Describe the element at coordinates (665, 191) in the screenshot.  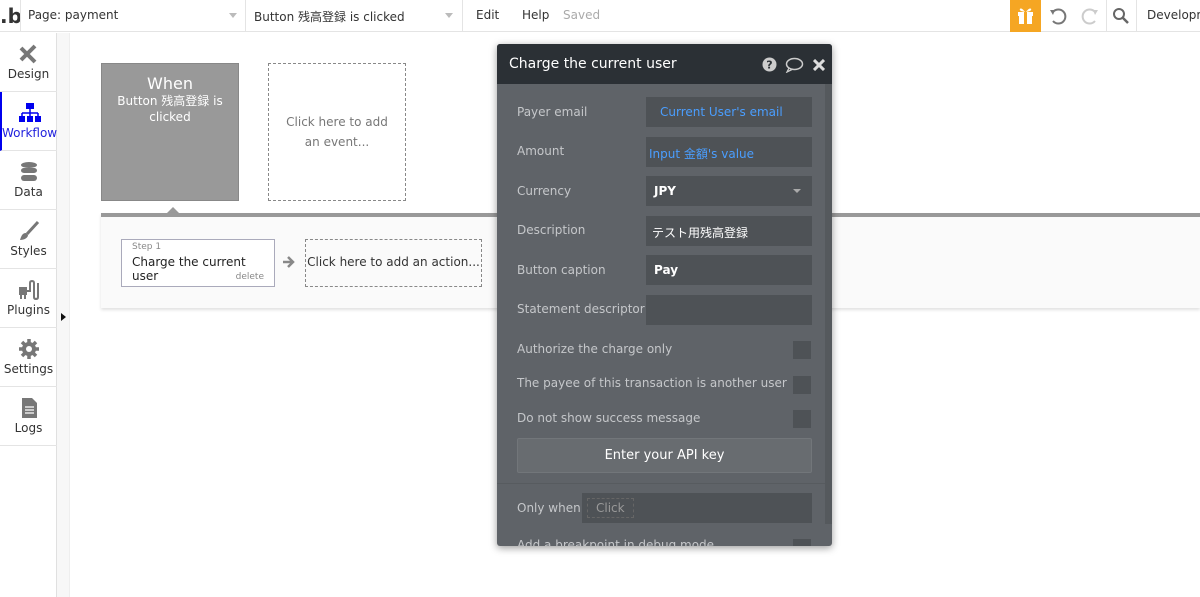
I see `currency-value: JPY` at that location.